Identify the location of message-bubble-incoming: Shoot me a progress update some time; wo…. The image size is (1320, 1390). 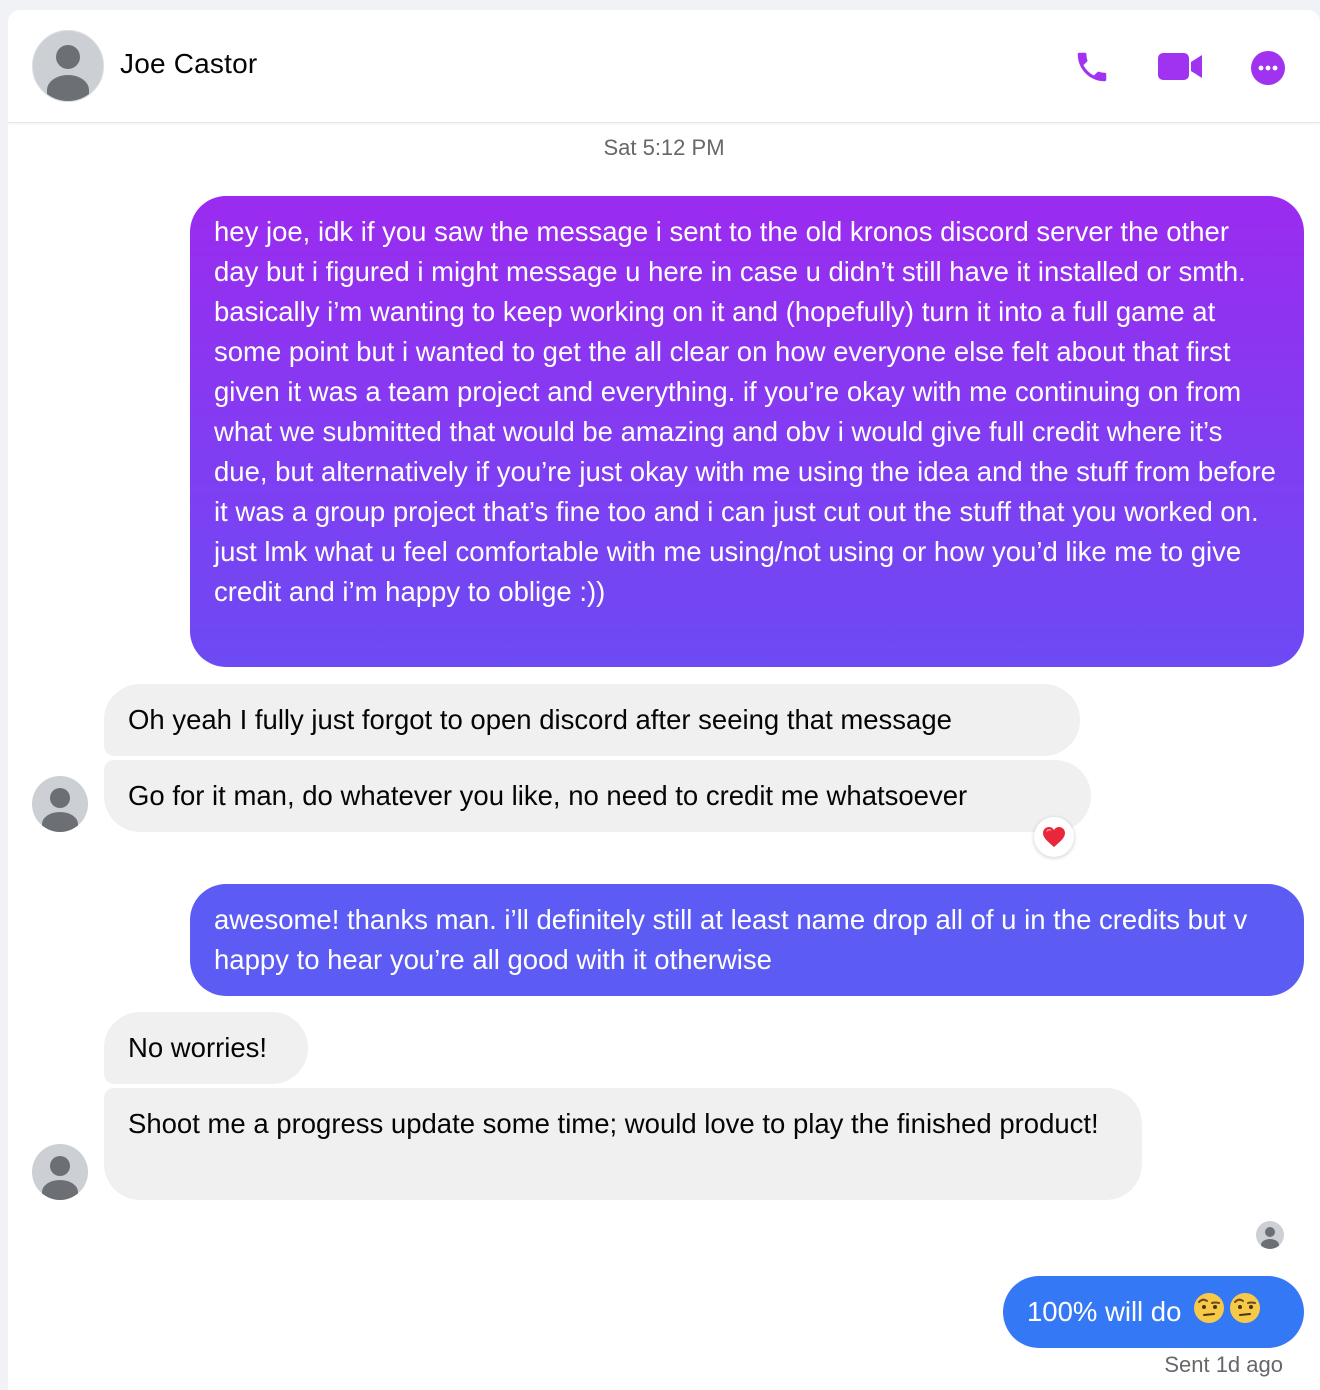
(623, 1144).